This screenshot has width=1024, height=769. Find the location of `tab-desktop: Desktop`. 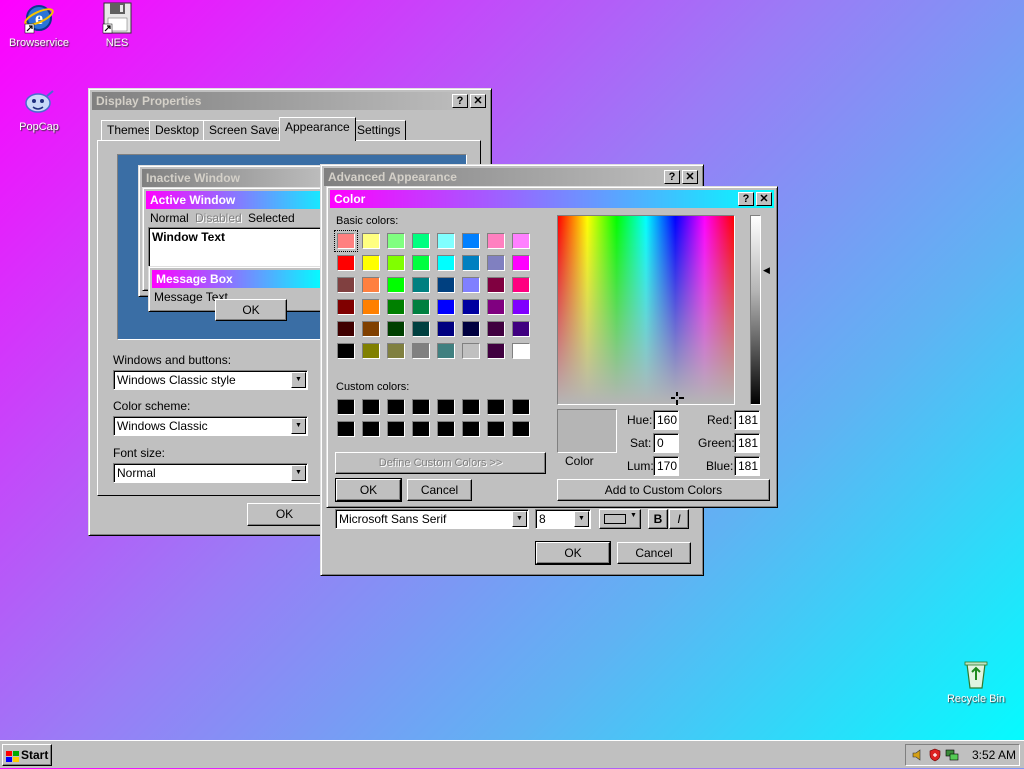

tab-desktop: Desktop is located at coordinates (177, 130).